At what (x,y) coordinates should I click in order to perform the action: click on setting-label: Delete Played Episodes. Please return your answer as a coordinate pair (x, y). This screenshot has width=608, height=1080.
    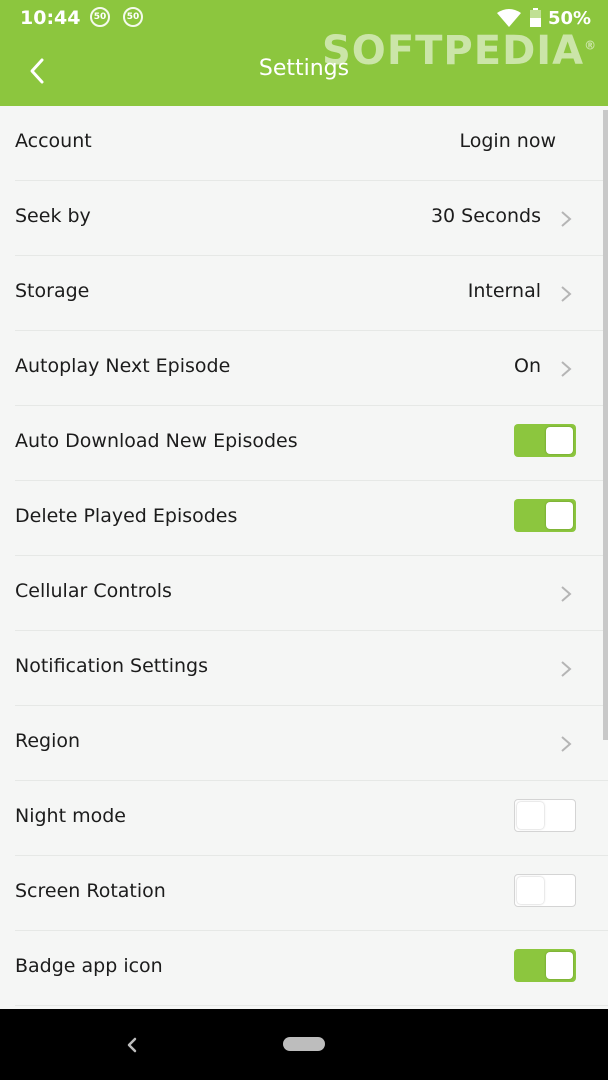
    Looking at the image, I should click on (126, 516).